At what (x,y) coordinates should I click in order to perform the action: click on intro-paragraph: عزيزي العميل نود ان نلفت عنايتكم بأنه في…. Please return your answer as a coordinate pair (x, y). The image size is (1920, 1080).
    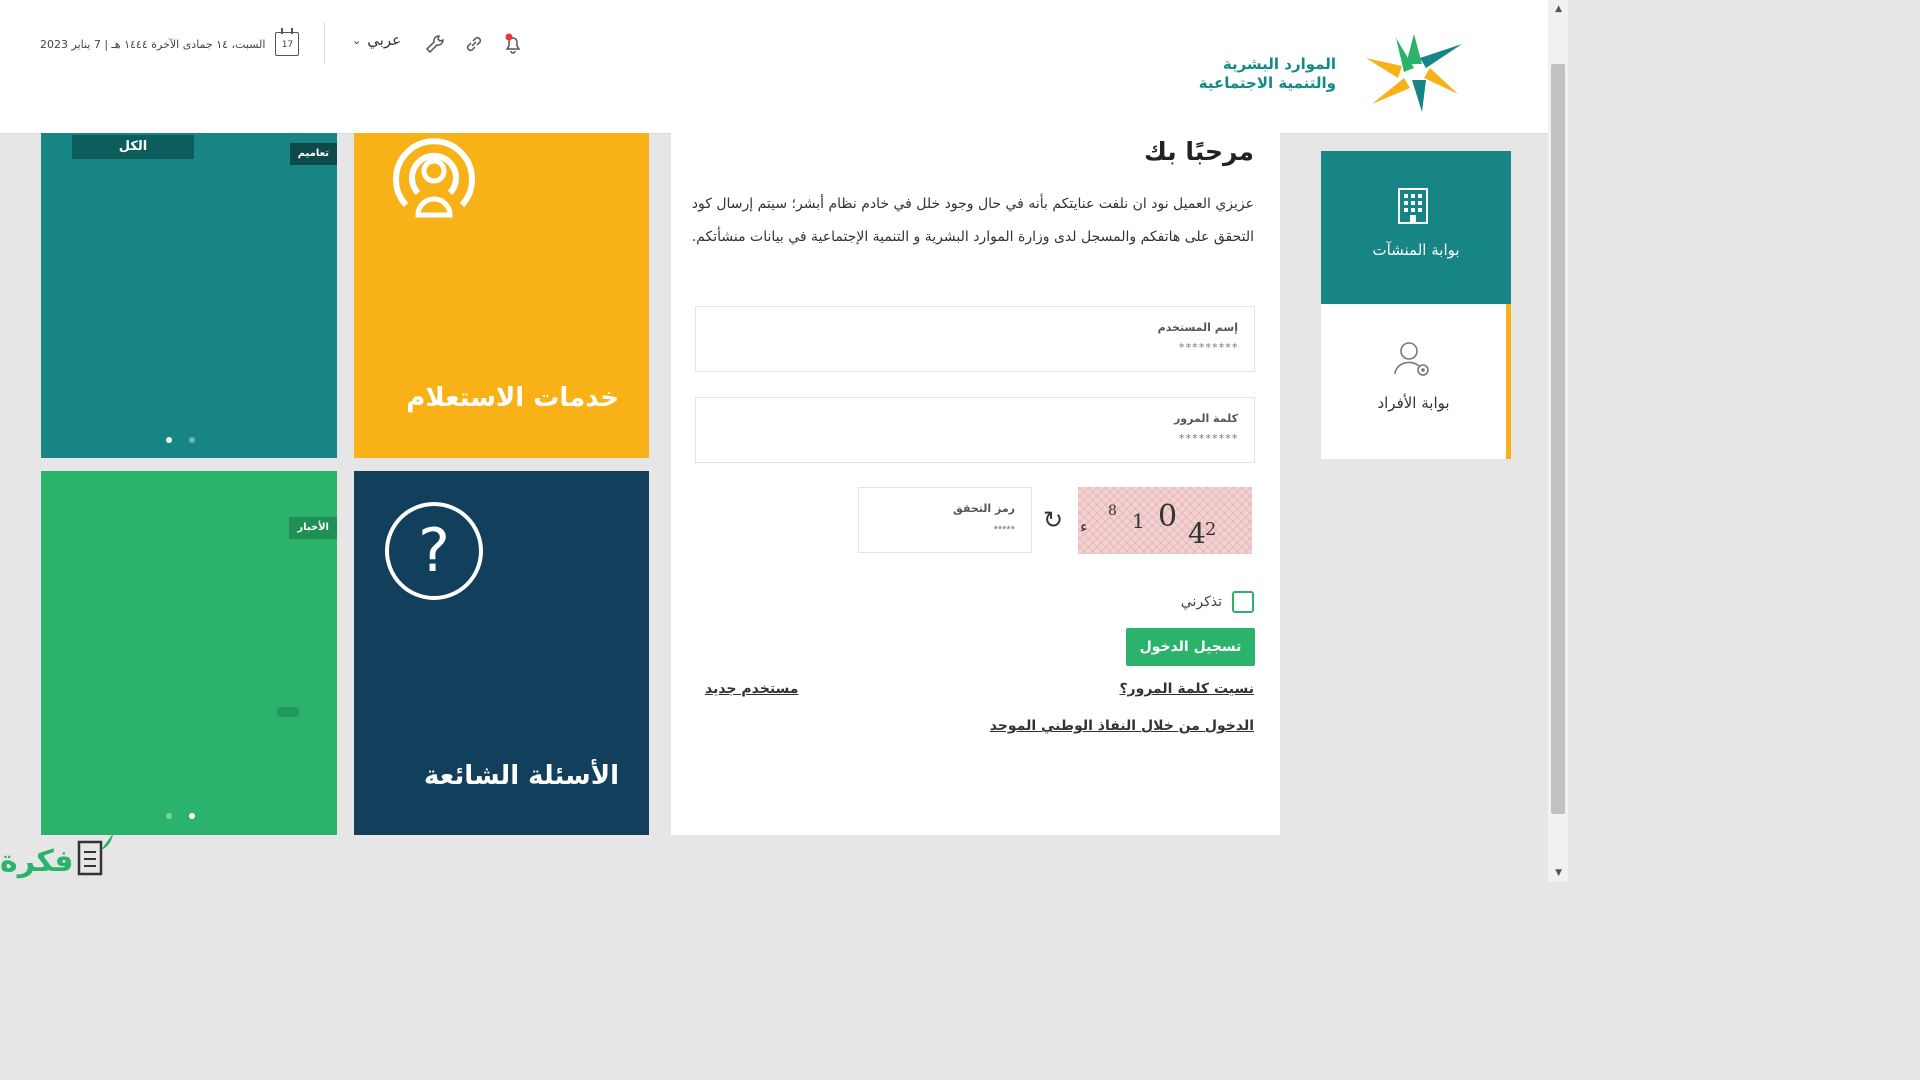
    Looking at the image, I should click on (972, 220).